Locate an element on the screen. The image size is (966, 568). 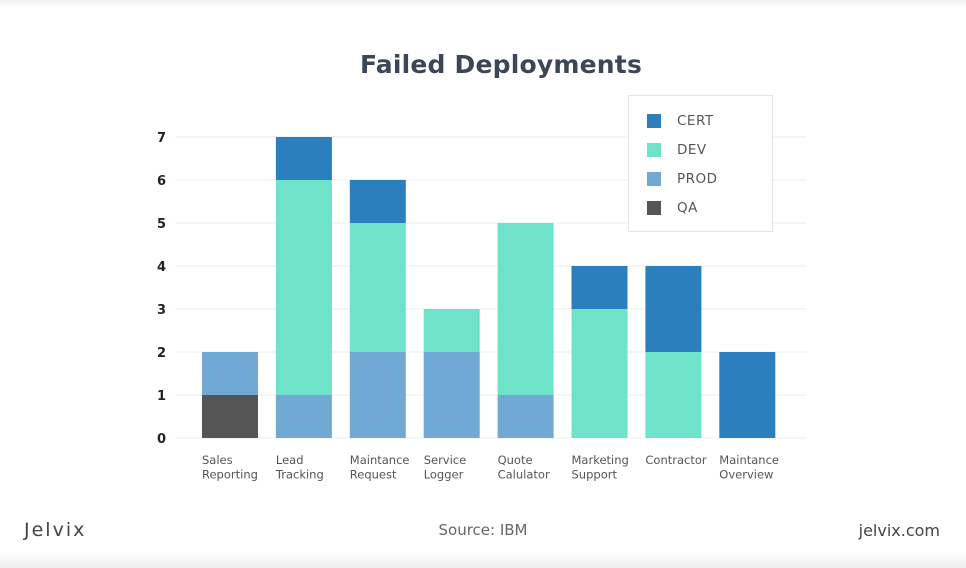
legend-item-prod: PROD is located at coordinates (682, 179).